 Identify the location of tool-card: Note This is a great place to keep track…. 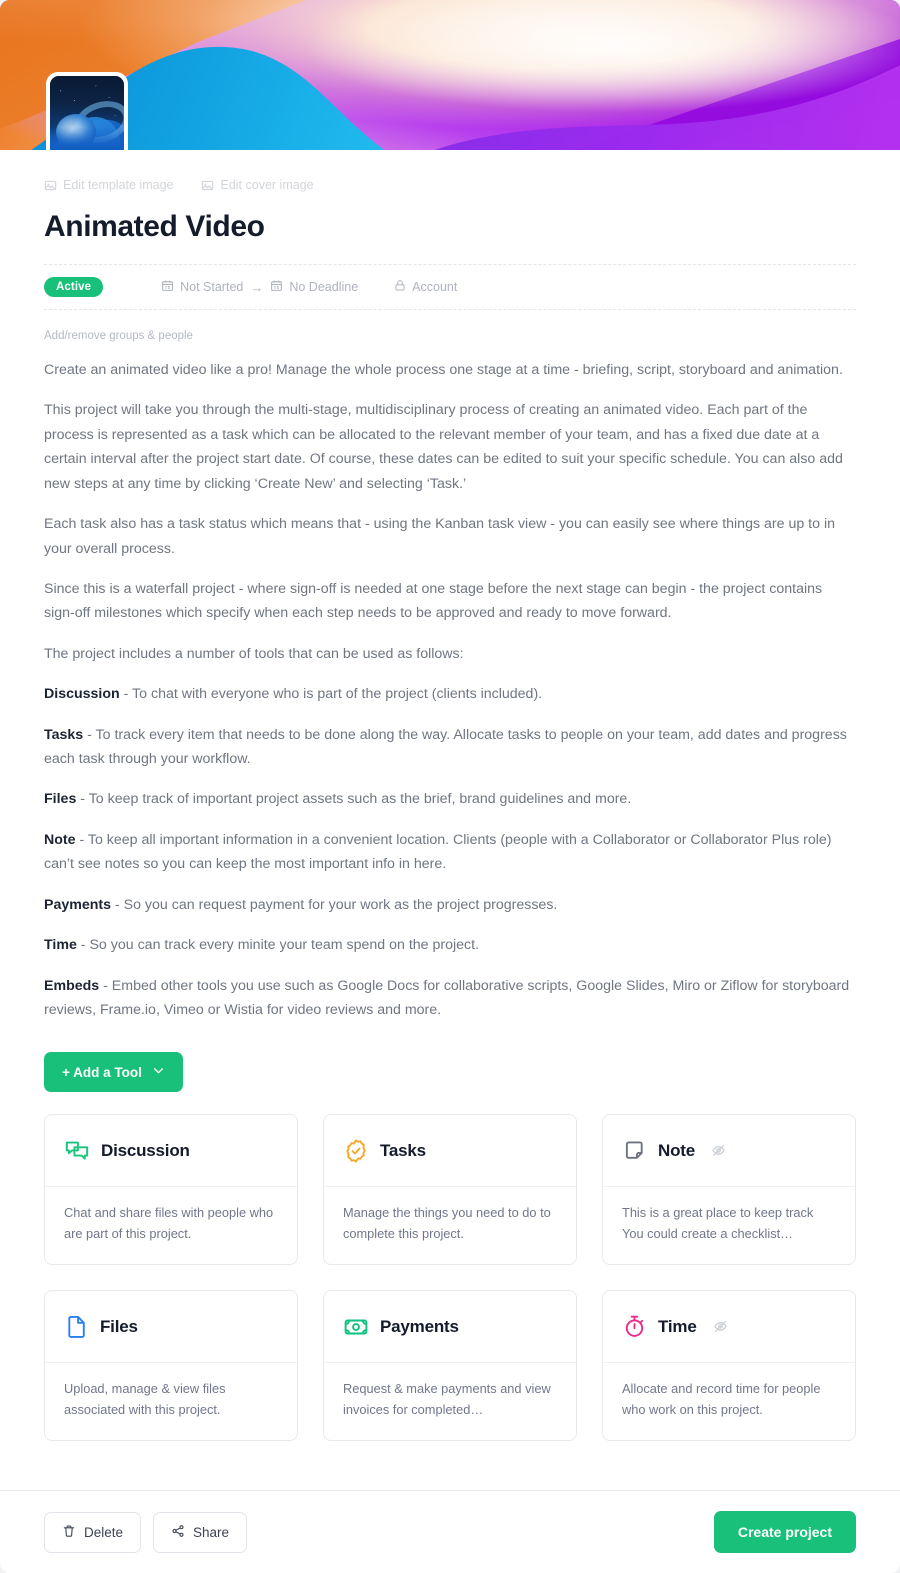
(729, 1190).